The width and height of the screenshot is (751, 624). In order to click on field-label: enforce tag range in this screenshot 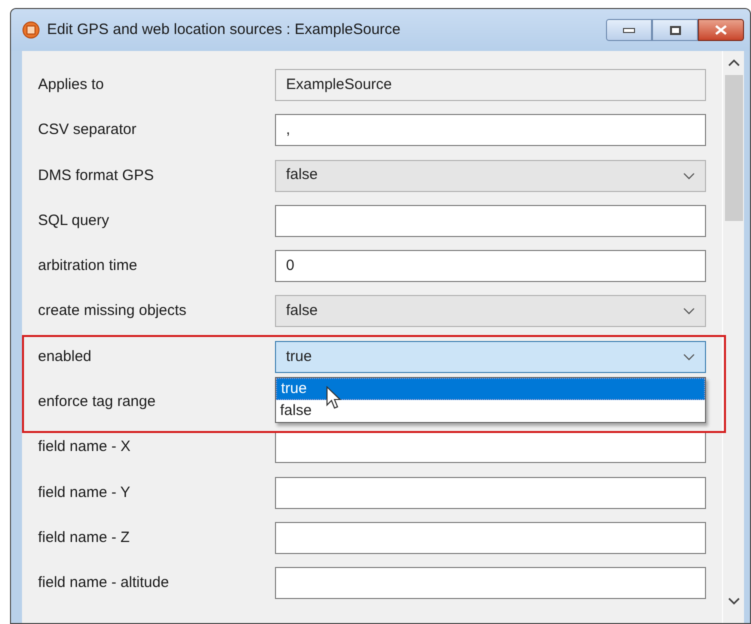, I will do `click(97, 402)`.